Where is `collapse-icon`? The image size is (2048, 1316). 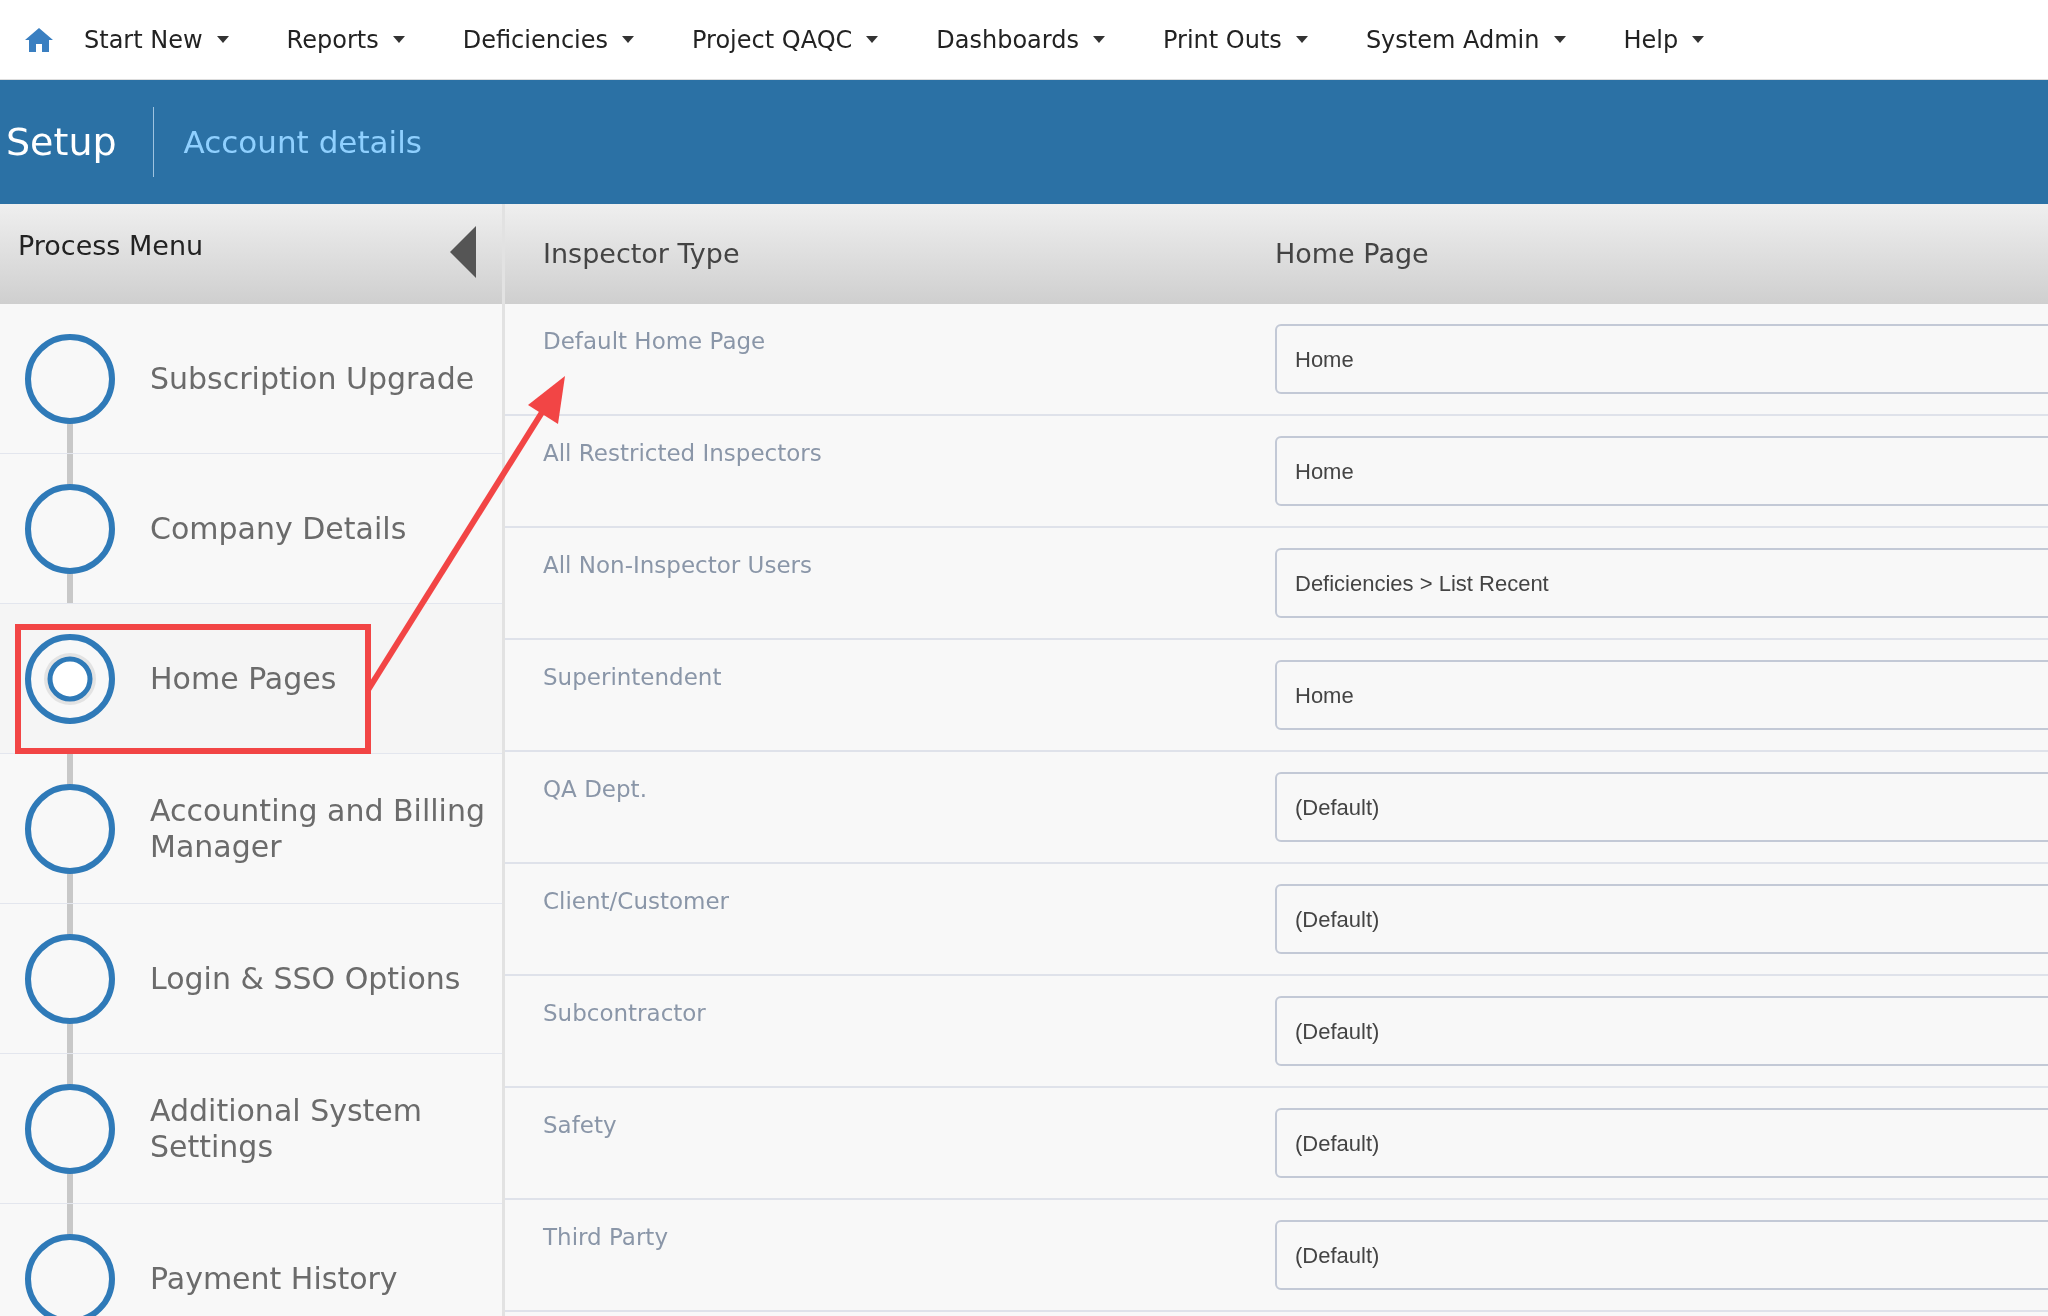 collapse-icon is located at coordinates (463, 252).